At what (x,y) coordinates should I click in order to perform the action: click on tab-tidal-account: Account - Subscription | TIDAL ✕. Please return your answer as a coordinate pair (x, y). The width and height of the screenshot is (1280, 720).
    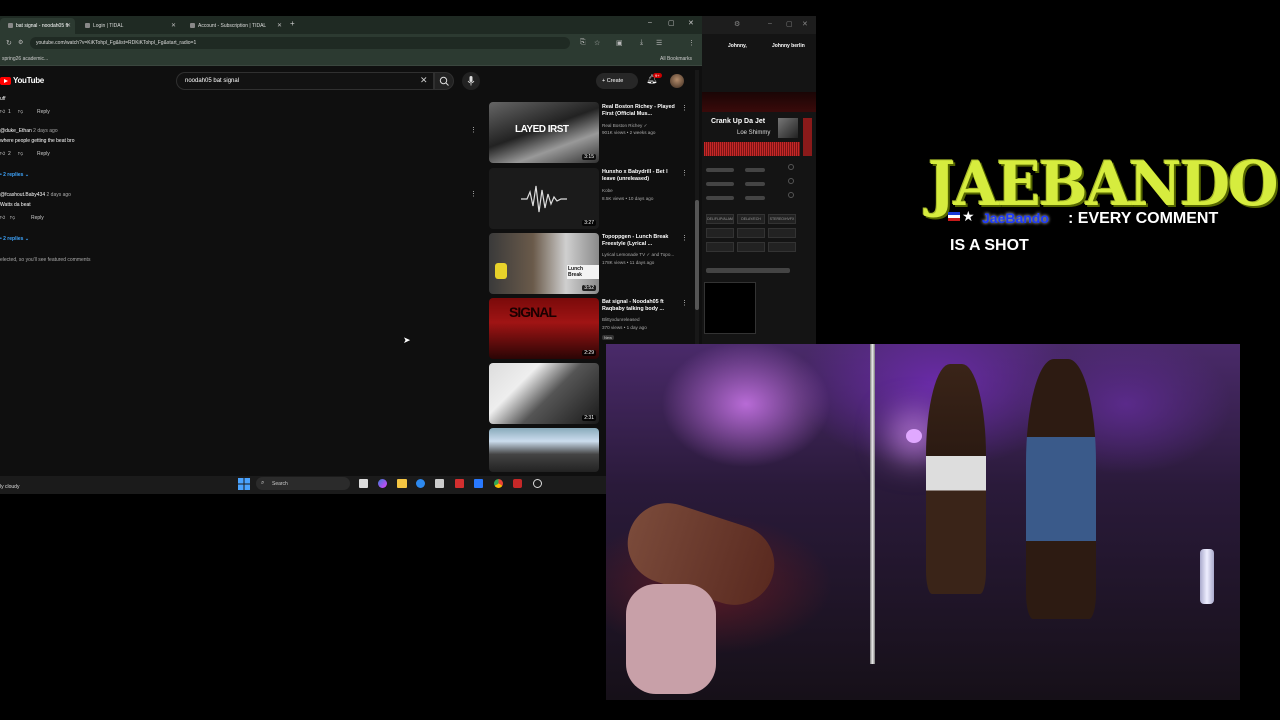
    Looking at the image, I should click on (234, 26).